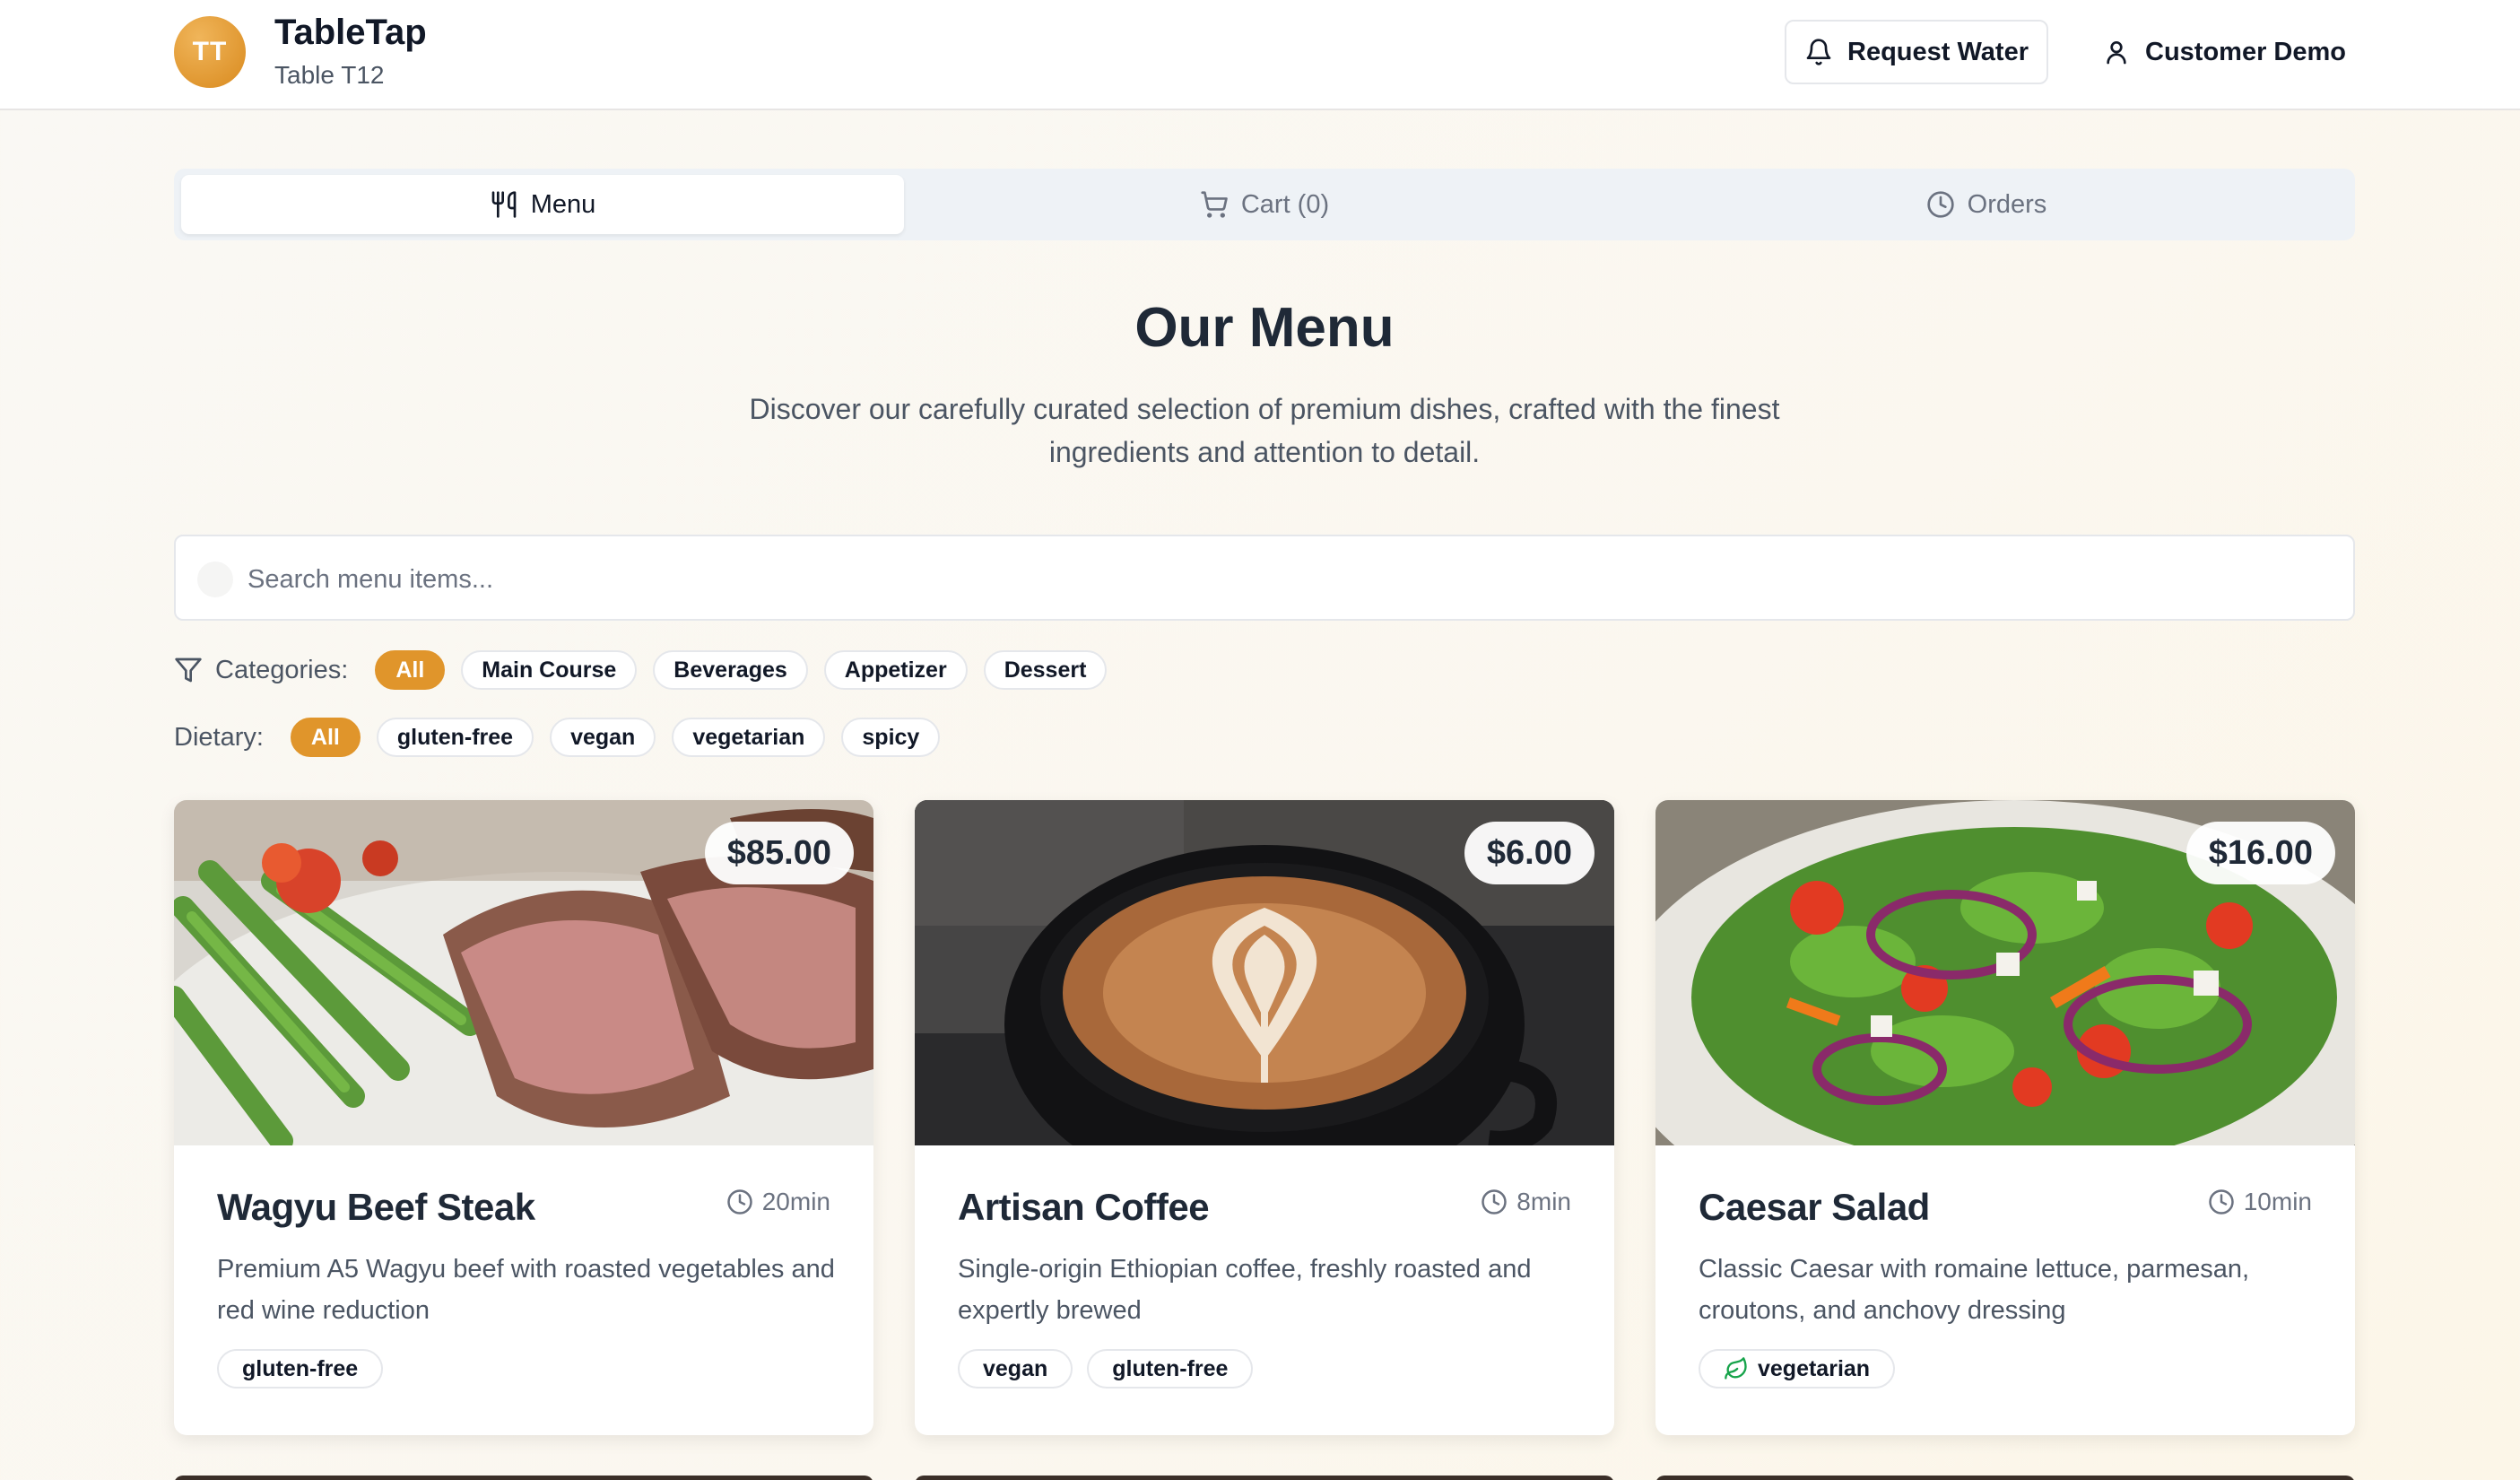  I want to click on logo-initials: TT, so click(210, 51).